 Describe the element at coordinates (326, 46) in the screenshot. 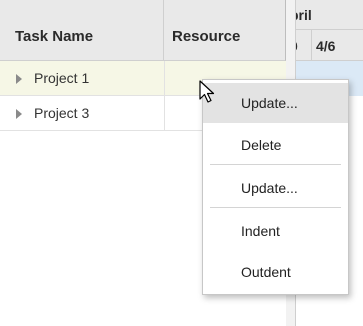

I see `timeline-date-current: 4/6` at that location.